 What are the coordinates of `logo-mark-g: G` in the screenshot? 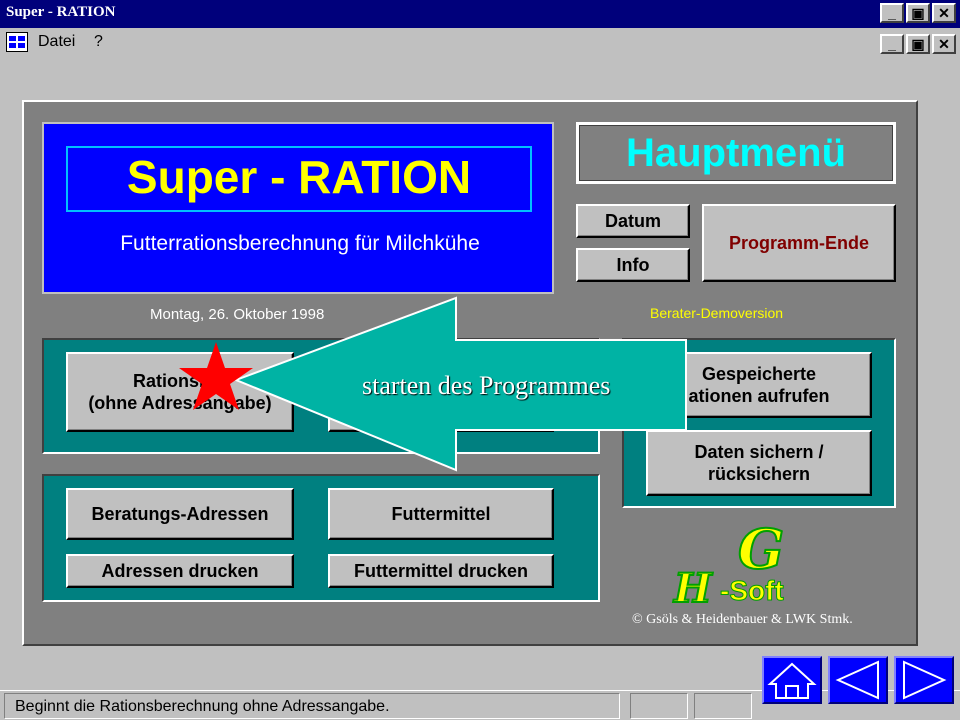 It's located at (761, 549).